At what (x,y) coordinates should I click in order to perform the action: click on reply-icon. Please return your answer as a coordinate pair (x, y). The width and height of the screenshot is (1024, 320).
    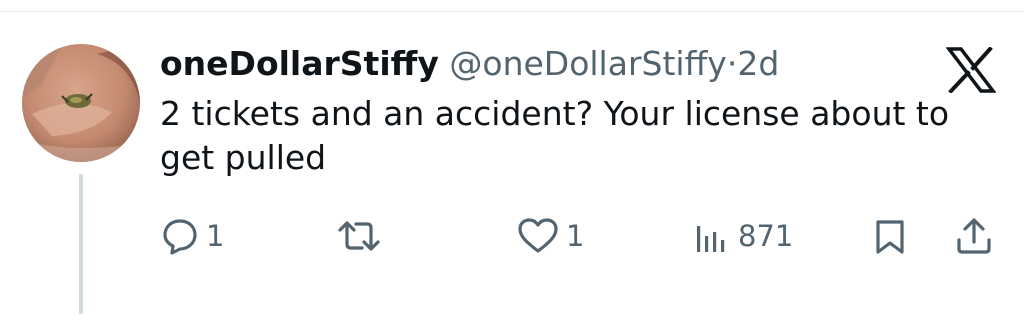
    Looking at the image, I should click on (180, 236).